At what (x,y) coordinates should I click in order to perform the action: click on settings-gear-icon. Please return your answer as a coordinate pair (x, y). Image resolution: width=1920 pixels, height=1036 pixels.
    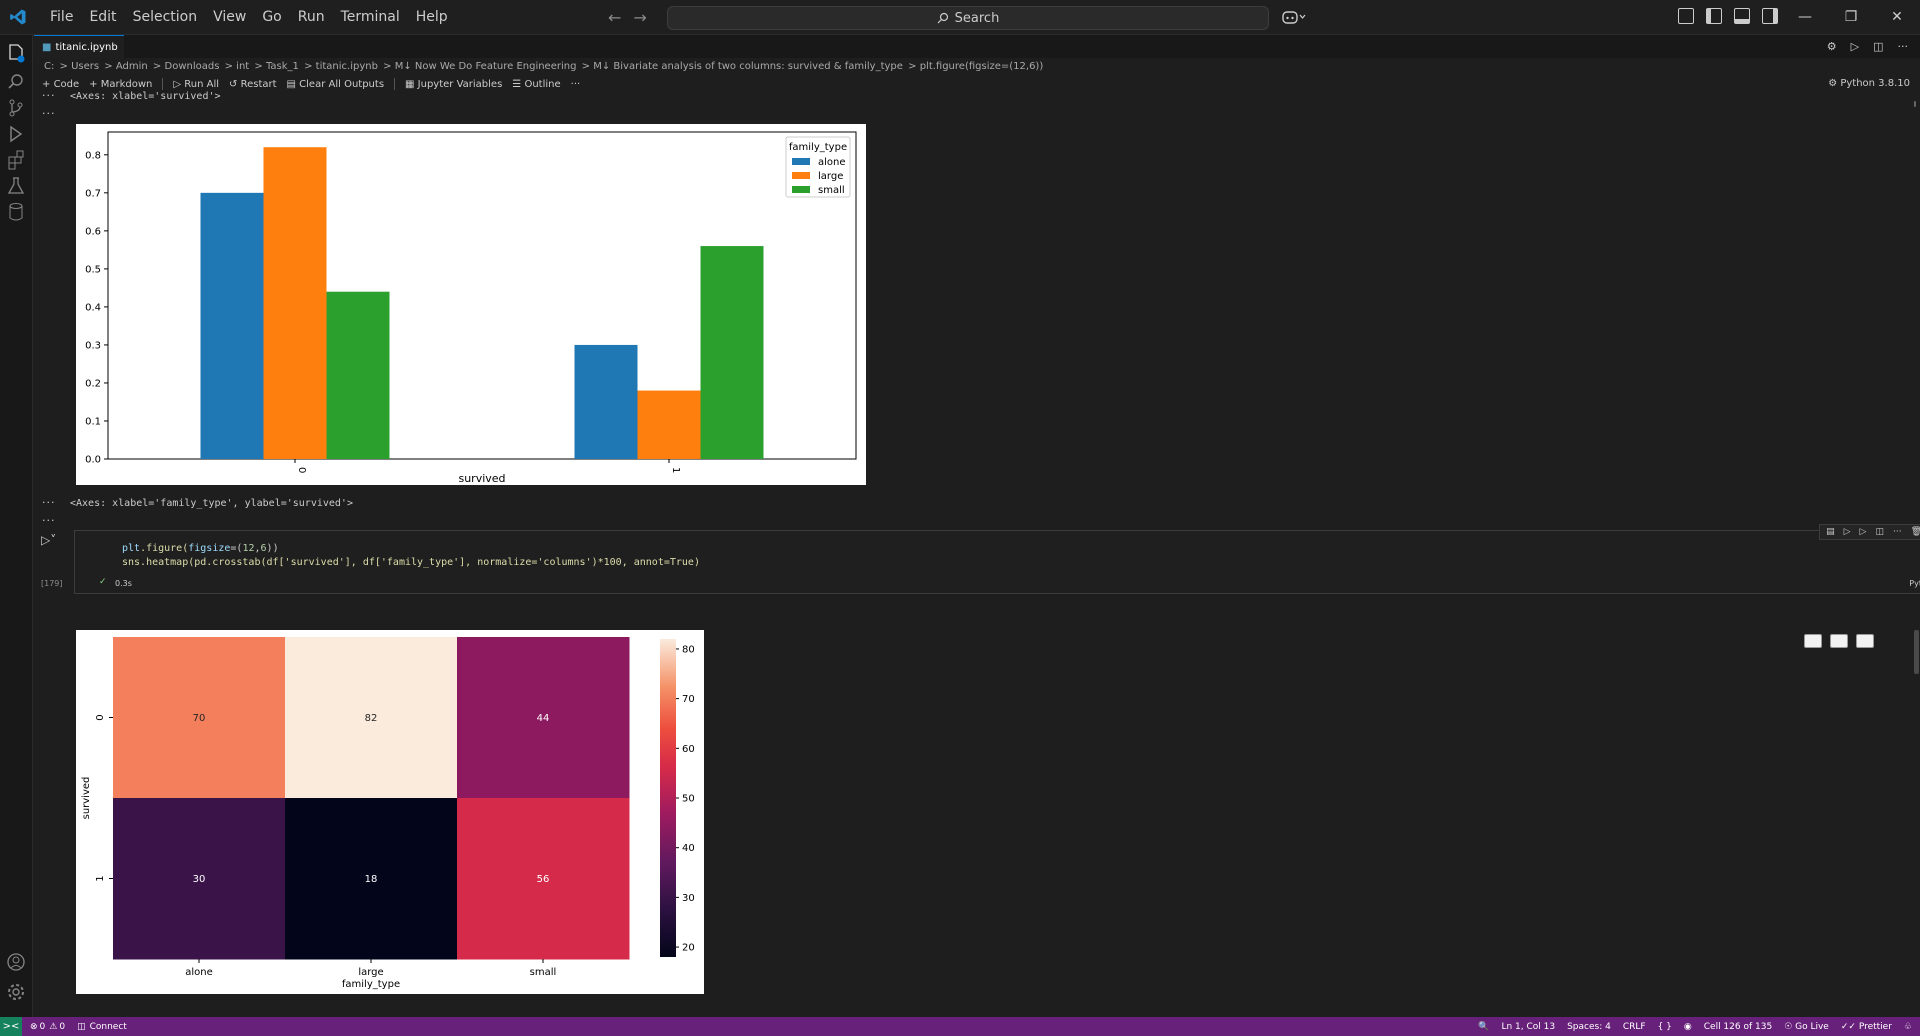
    Looking at the image, I should click on (16, 992).